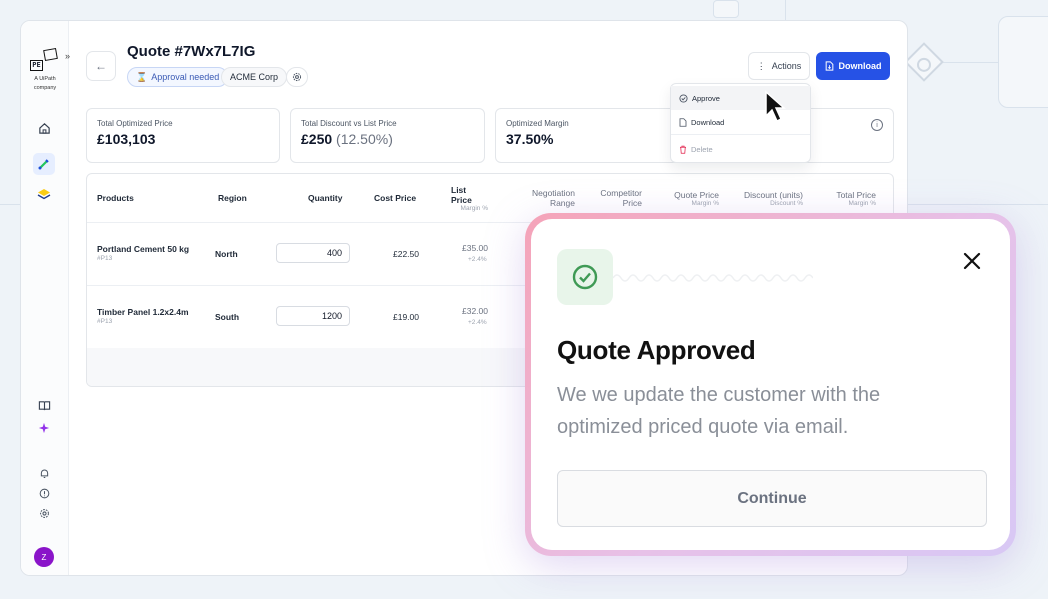 Image resolution: width=1048 pixels, height=599 pixels. Describe the element at coordinates (860, 66) in the screenshot. I see `download-button-label: Download` at that location.